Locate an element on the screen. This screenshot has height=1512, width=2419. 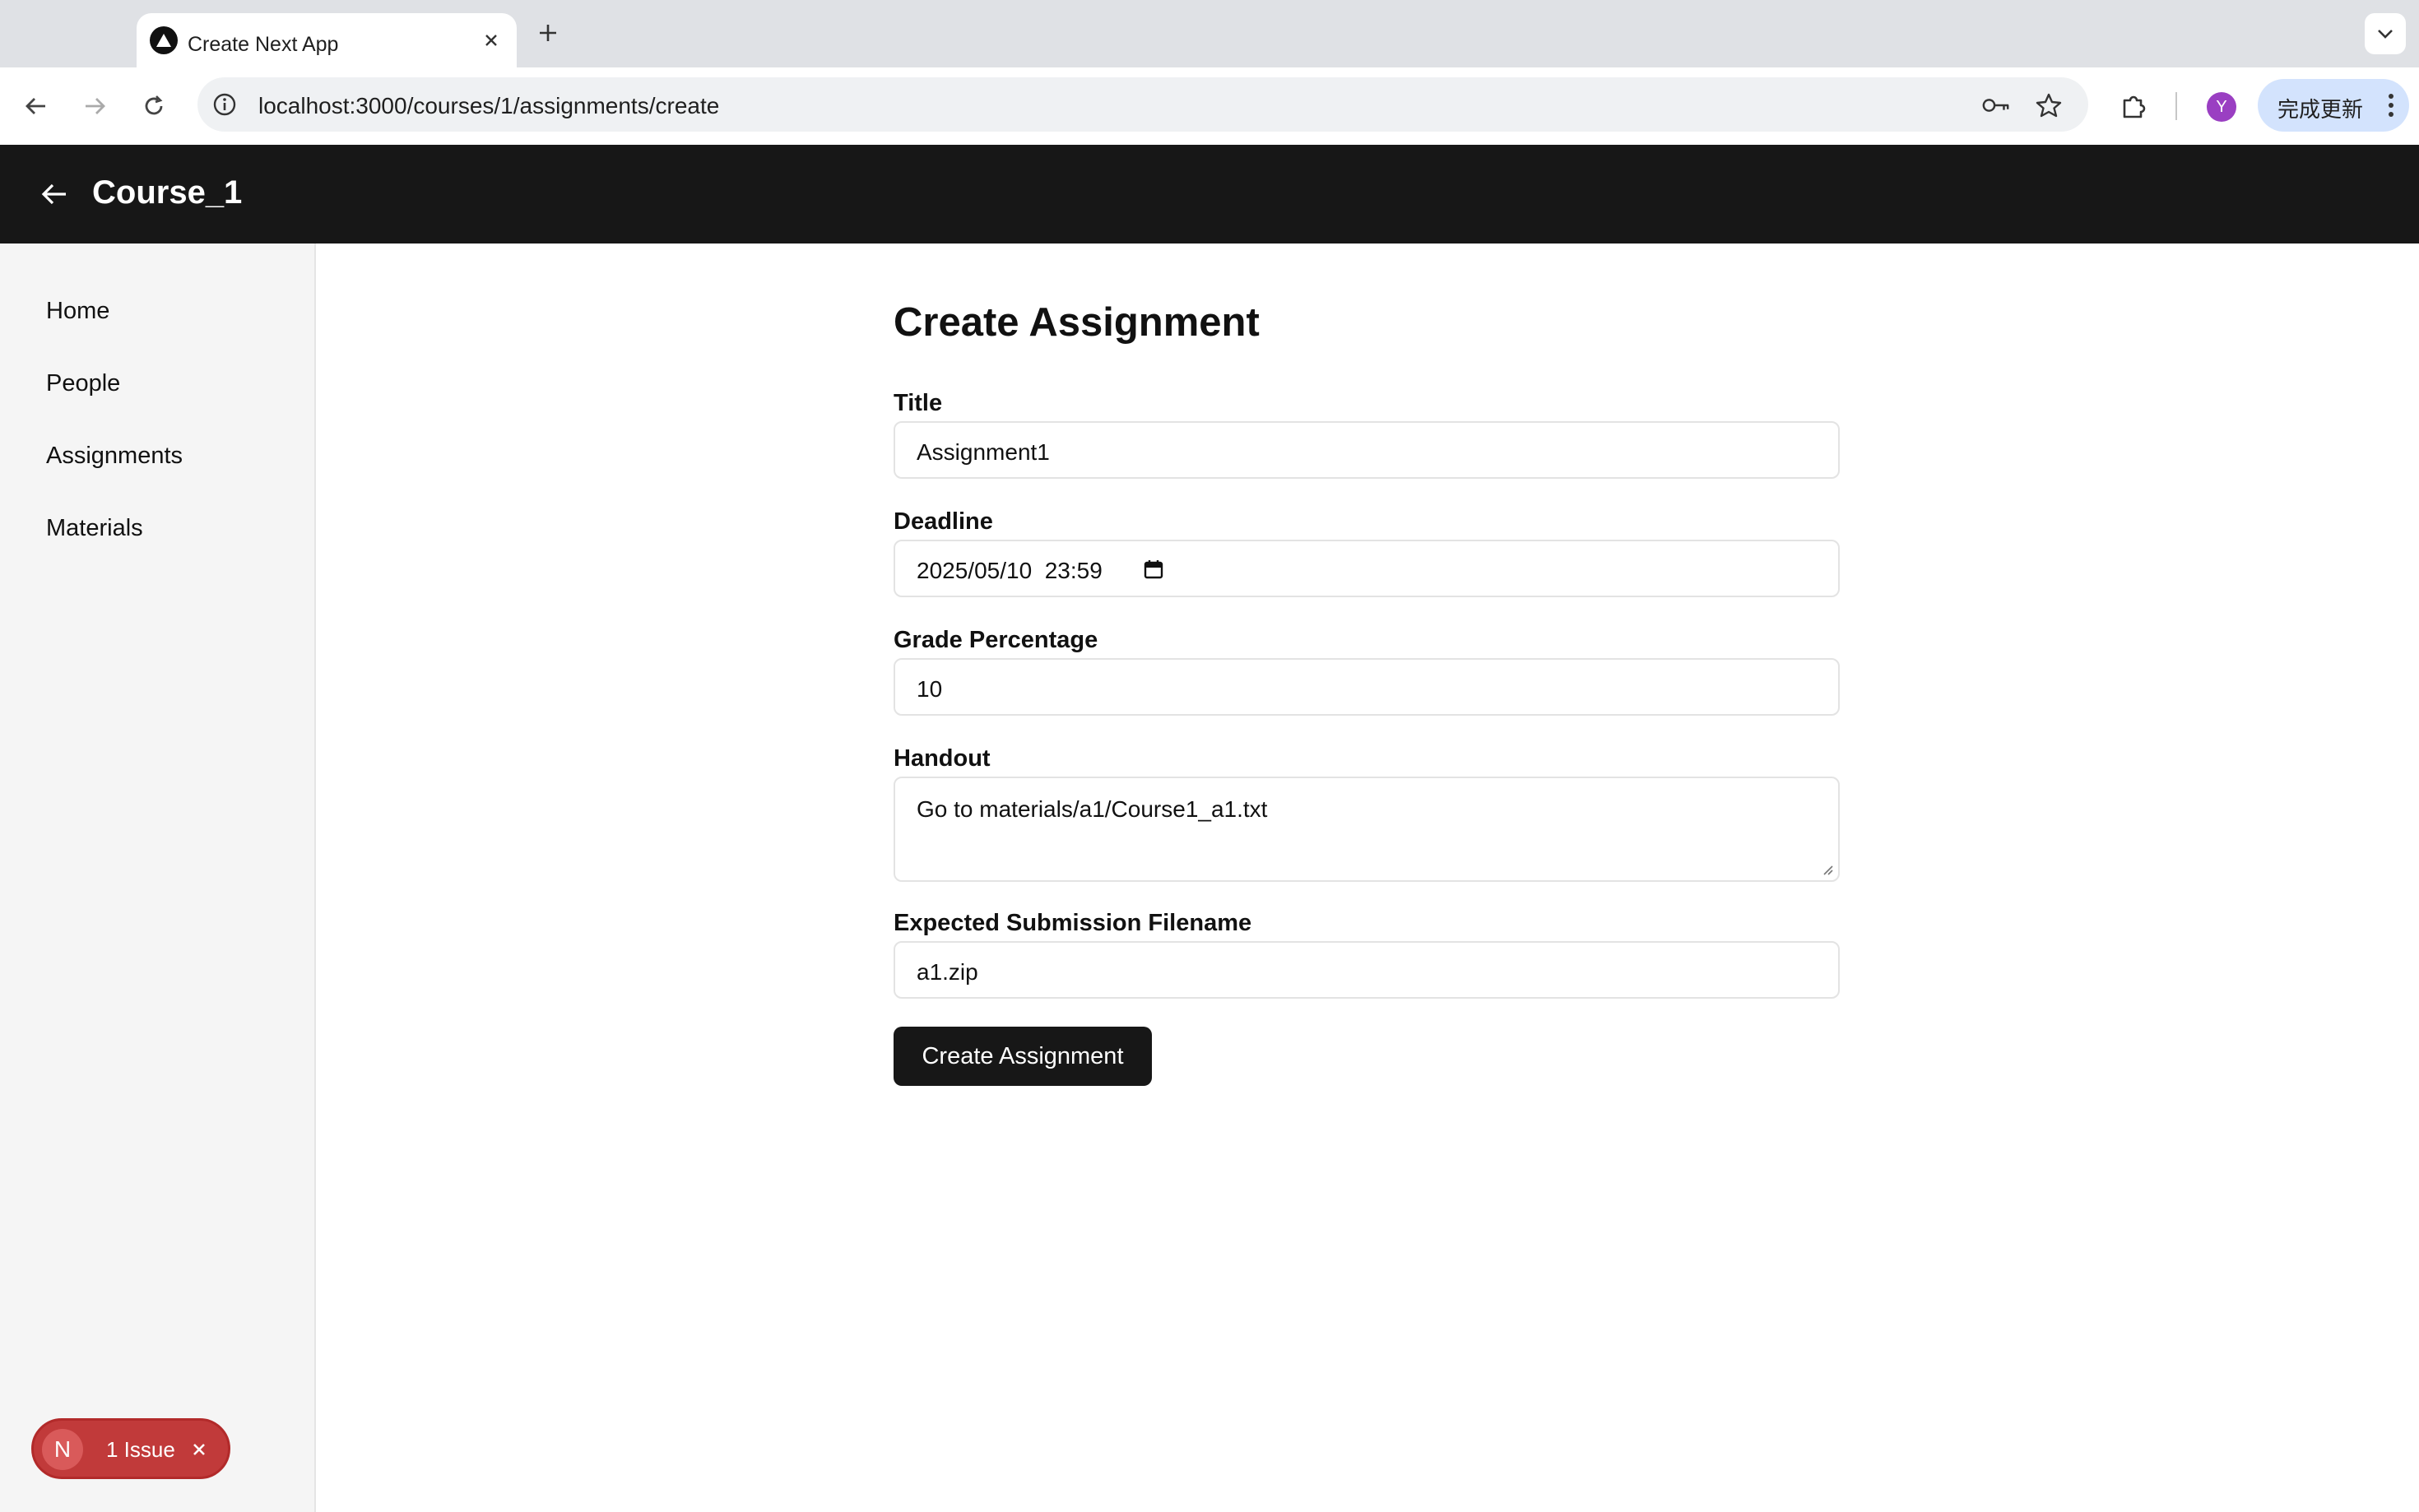
handout-textarea: Go to materials/a1/Course1_a1.txt is located at coordinates (1367, 829).